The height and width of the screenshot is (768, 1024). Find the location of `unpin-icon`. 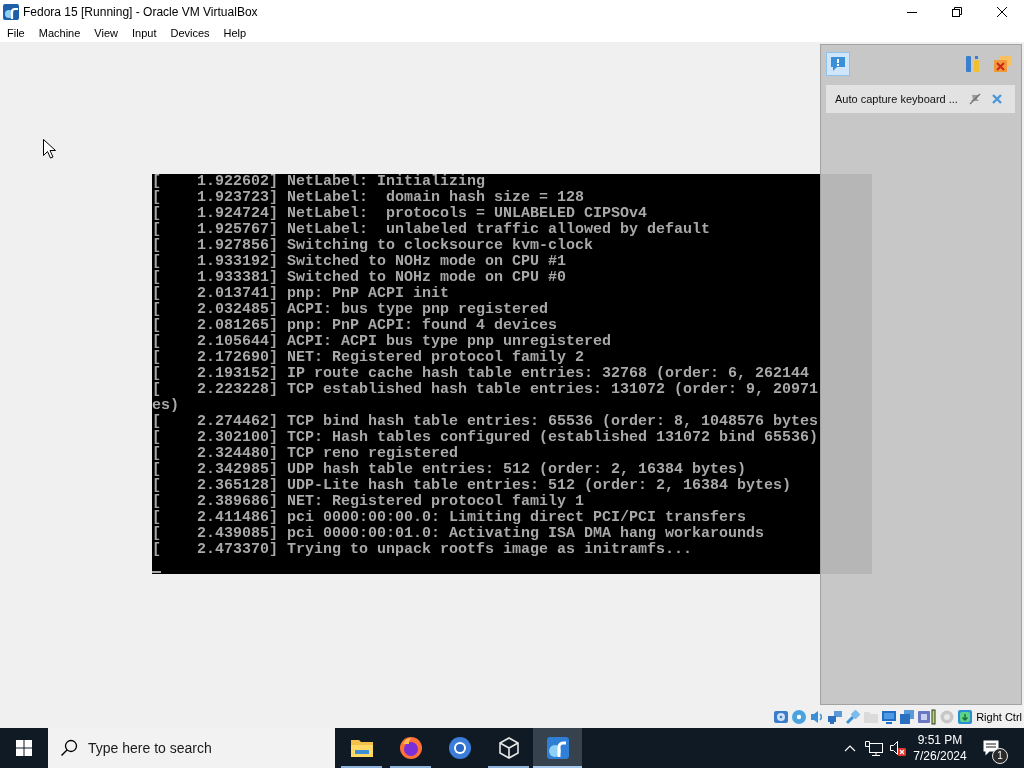

unpin-icon is located at coordinates (975, 99).